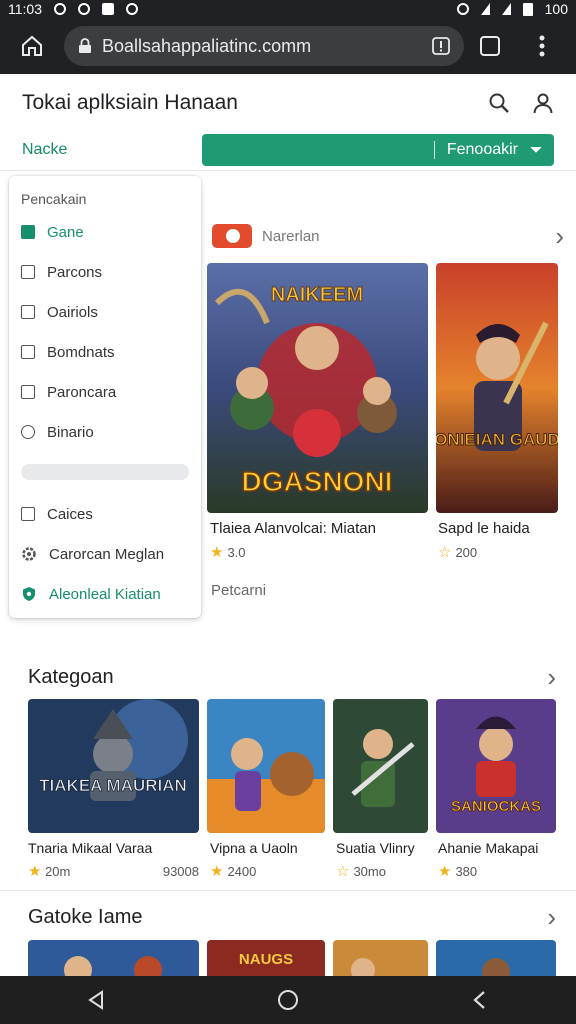  What do you see at coordinates (543, 103) in the screenshot?
I see `account-icon` at bounding box center [543, 103].